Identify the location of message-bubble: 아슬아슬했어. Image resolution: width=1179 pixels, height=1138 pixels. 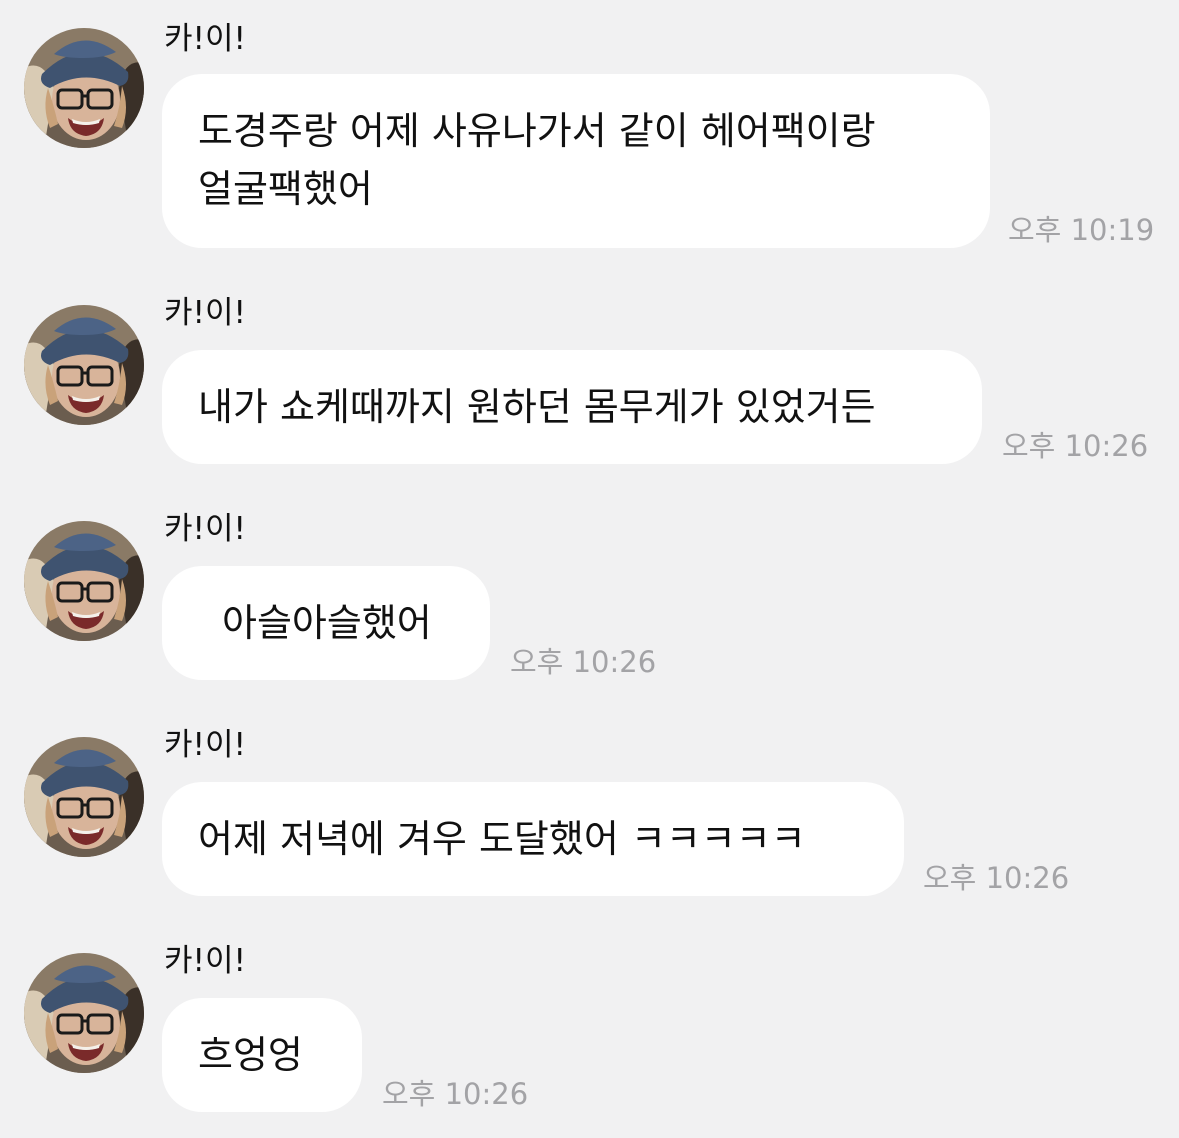
(326, 623).